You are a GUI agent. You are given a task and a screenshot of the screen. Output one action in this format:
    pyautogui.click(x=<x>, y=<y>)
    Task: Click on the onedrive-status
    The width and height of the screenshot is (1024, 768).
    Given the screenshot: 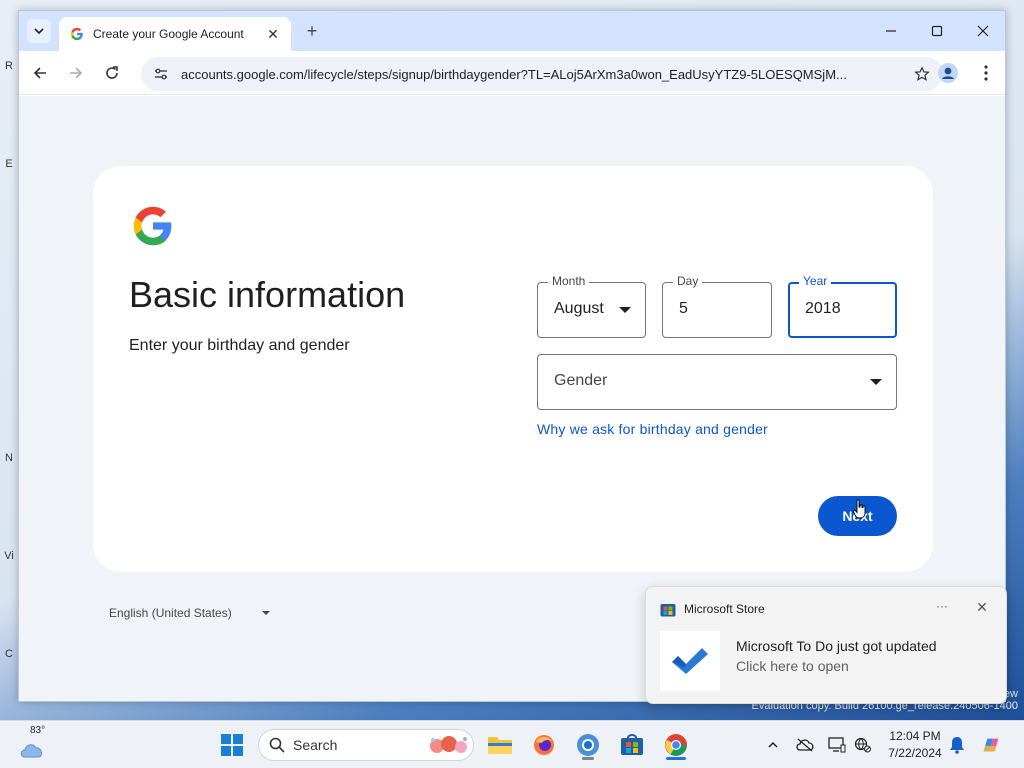 What is the action you would take?
    pyautogui.click(x=805, y=745)
    